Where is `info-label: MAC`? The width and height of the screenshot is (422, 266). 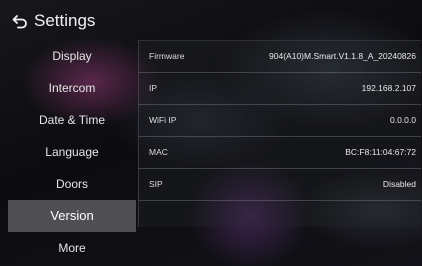
info-label: MAC is located at coordinates (158, 152).